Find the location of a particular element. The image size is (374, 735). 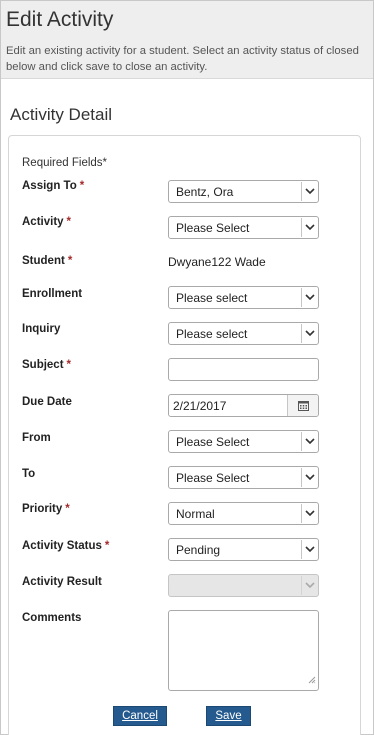

activity-status-label: Activity Status * is located at coordinates (66, 546).